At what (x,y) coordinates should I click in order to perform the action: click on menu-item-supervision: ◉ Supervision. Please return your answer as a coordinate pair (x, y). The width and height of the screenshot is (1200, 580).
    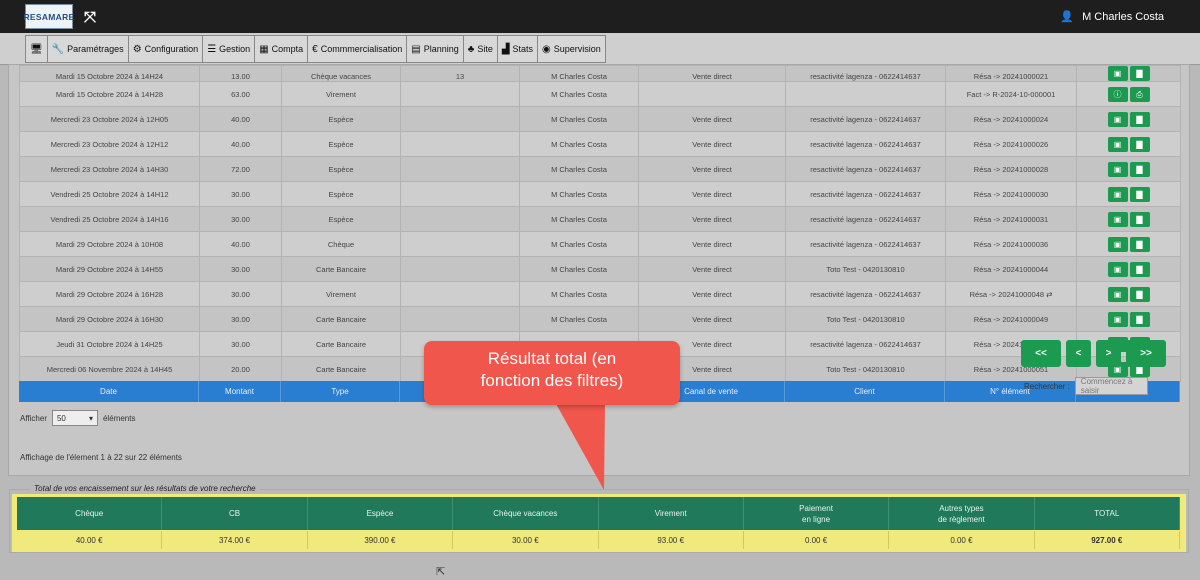
    Looking at the image, I should click on (571, 49).